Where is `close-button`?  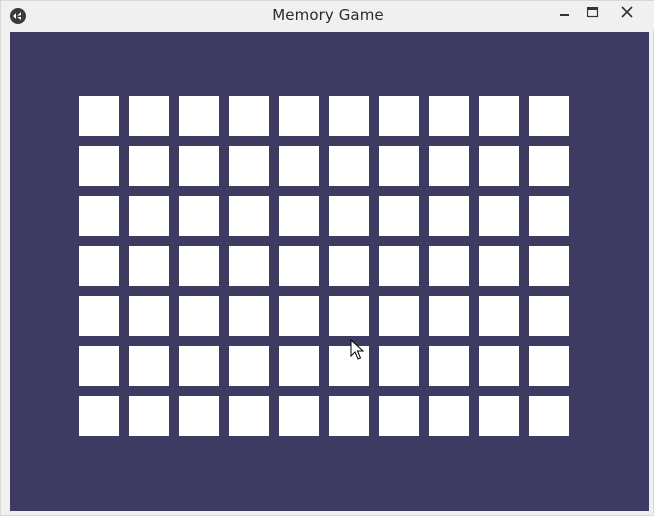 close-button is located at coordinates (627, 12).